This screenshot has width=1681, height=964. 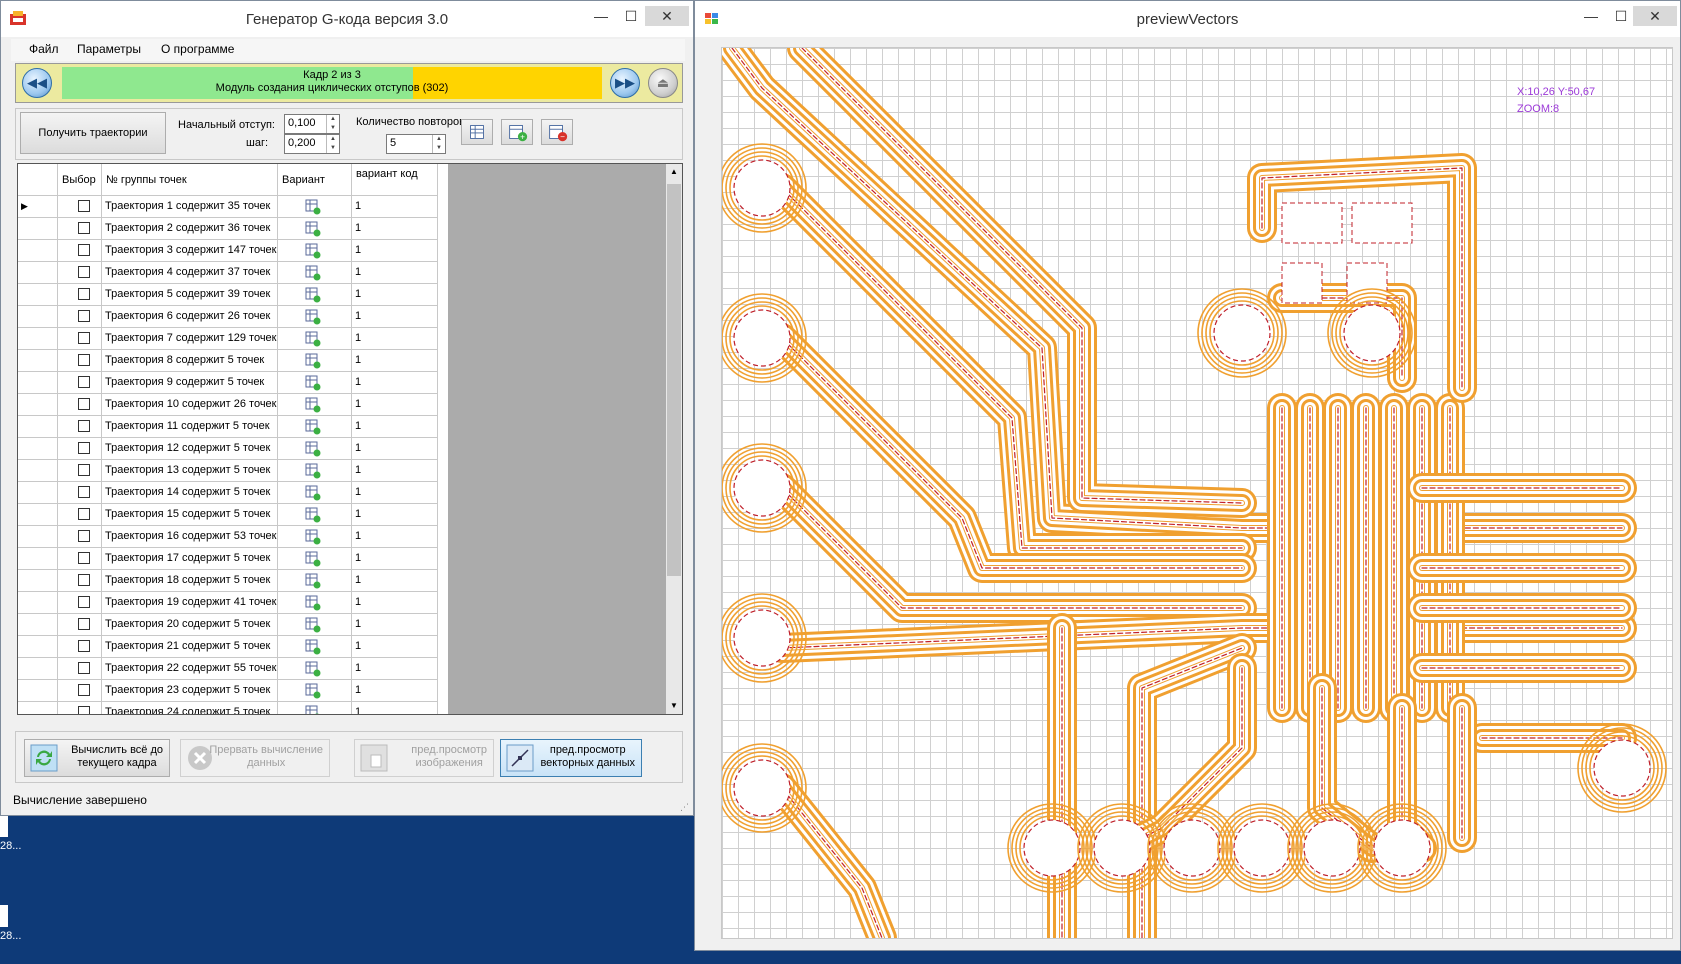 What do you see at coordinates (233, 361) in the screenshot?
I see `table-row: Траектория 8 содержит 5 точек 1` at bounding box center [233, 361].